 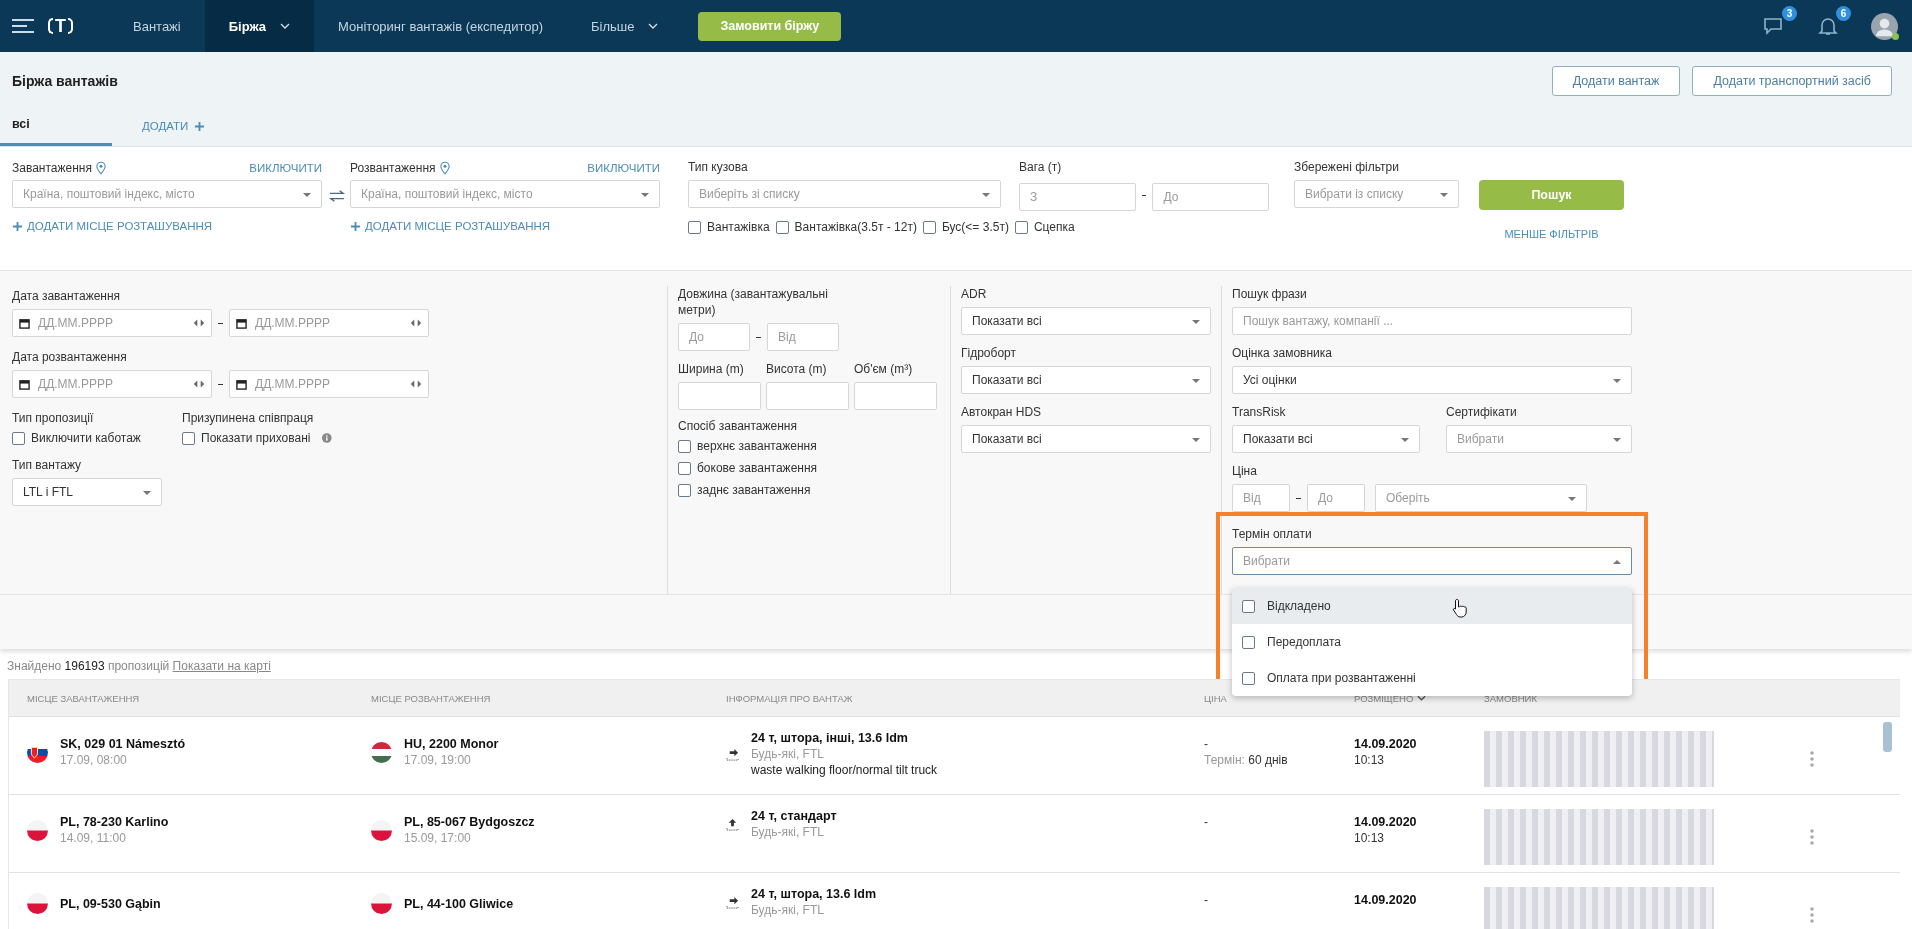 What do you see at coordinates (1481, 498) in the screenshot?
I see `currency-select: Оберіть` at bounding box center [1481, 498].